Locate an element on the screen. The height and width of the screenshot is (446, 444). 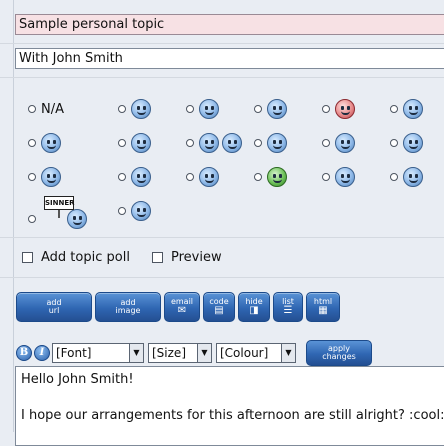
bold-button: B is located at coordinates (24, 353).